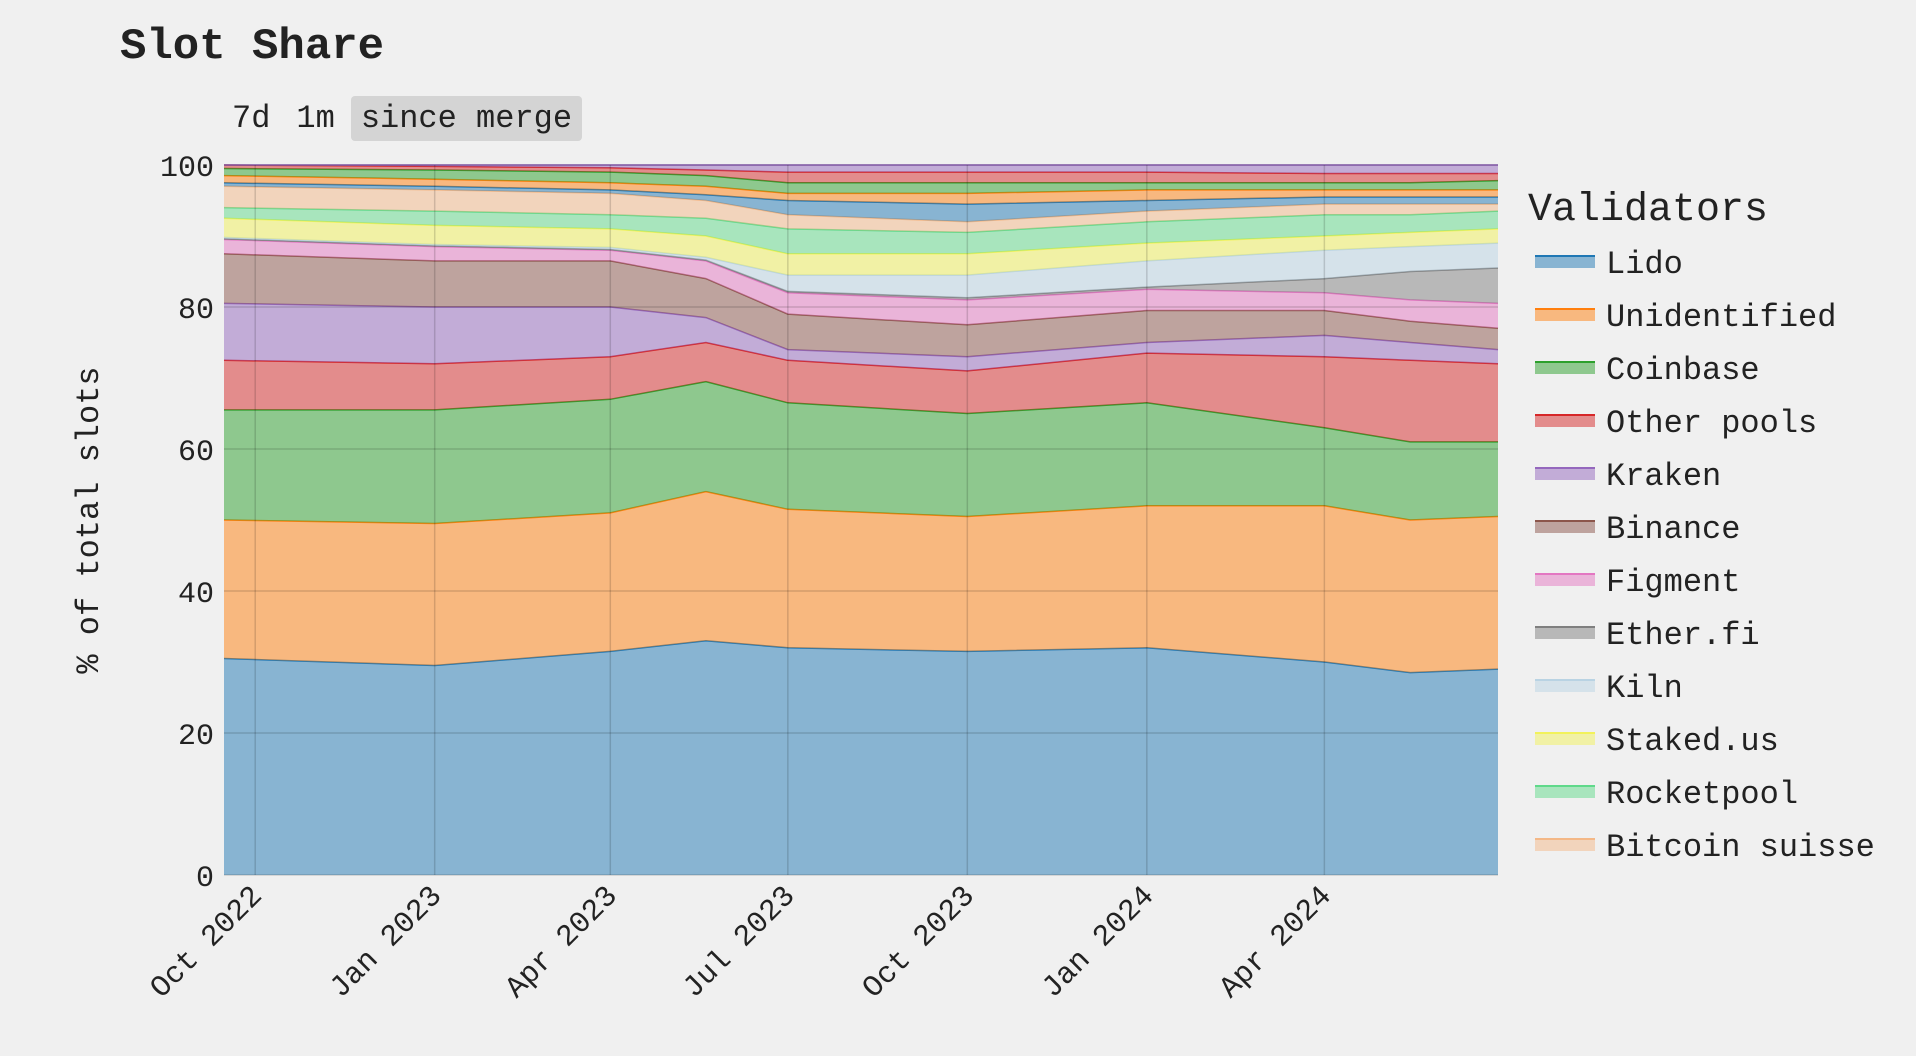  What do you see at coordinates (1673, 582) in the screenshot?
I see `legend-label: Figment` at bounding box center [1673, 582].